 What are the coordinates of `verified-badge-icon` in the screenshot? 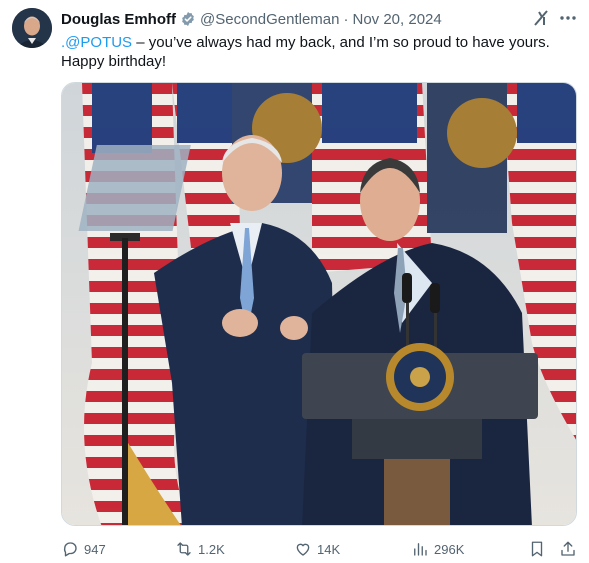 It's located at (188, 19).